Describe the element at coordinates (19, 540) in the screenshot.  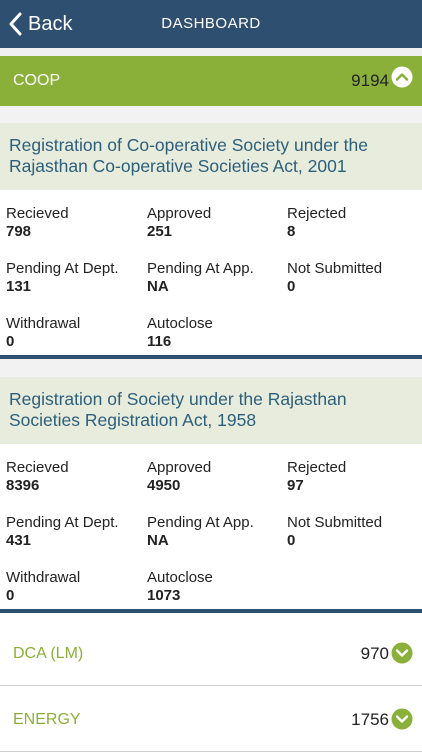
I see `stat-value: 431` at that location.